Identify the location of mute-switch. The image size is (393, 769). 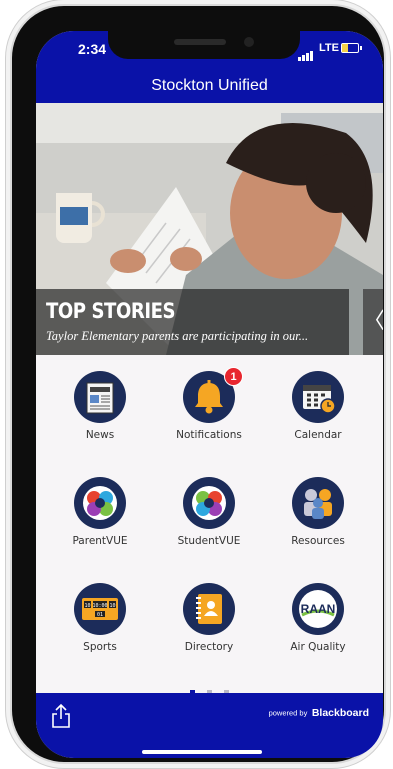
(7, 119).